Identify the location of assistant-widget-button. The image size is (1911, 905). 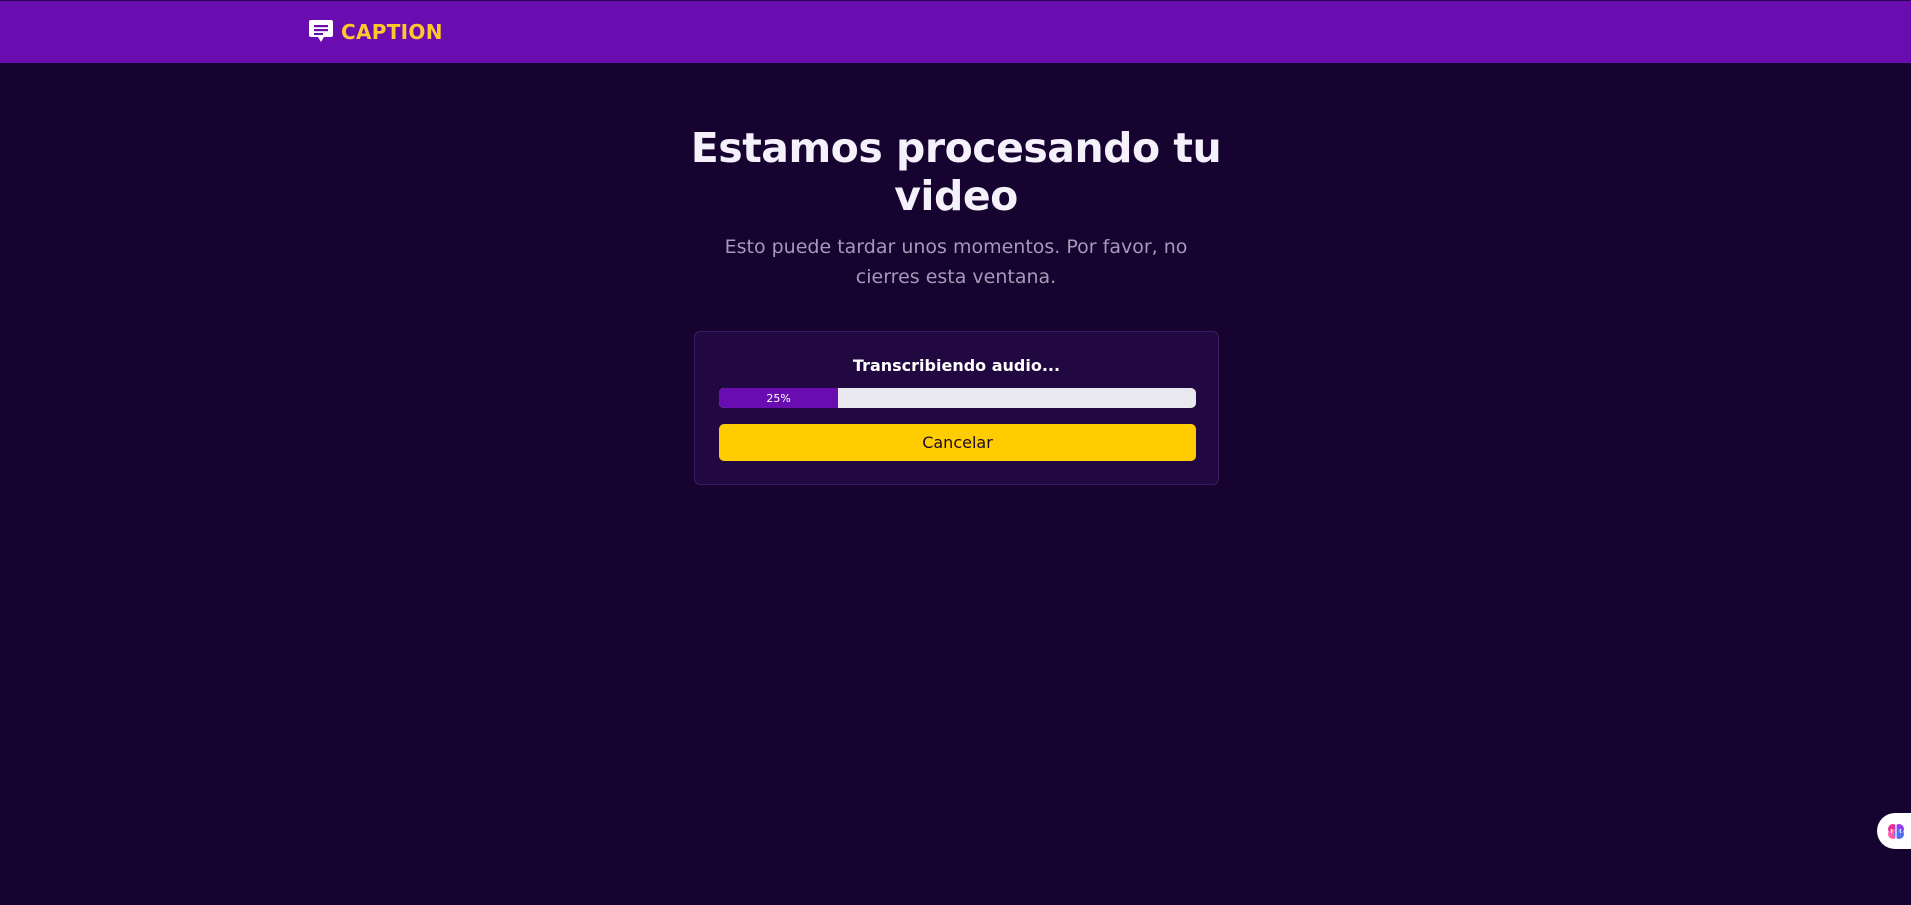
(1894, 831).